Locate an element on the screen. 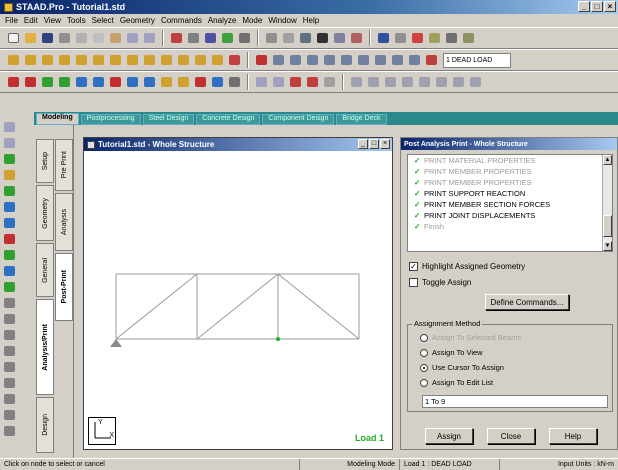  highlight-geometry-checkbox: ✓ Highlight Assigned Geometry is located at coordinates (467, 266).